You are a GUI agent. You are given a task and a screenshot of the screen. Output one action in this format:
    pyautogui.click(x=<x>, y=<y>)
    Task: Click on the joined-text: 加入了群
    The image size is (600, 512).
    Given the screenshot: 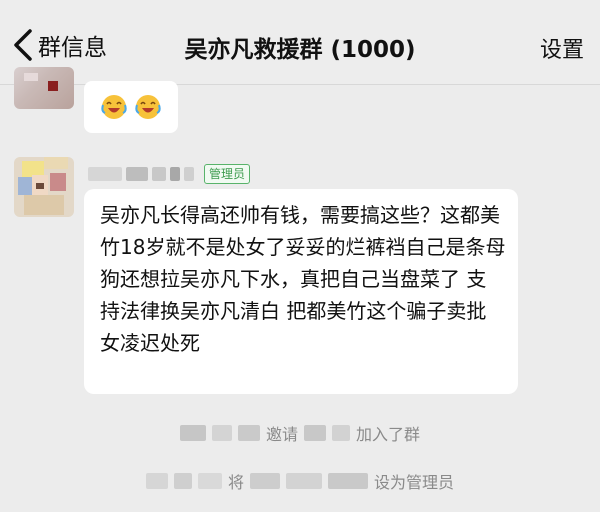 What is the action you would take?
    pyautogui.click(x=388, y=434)
    